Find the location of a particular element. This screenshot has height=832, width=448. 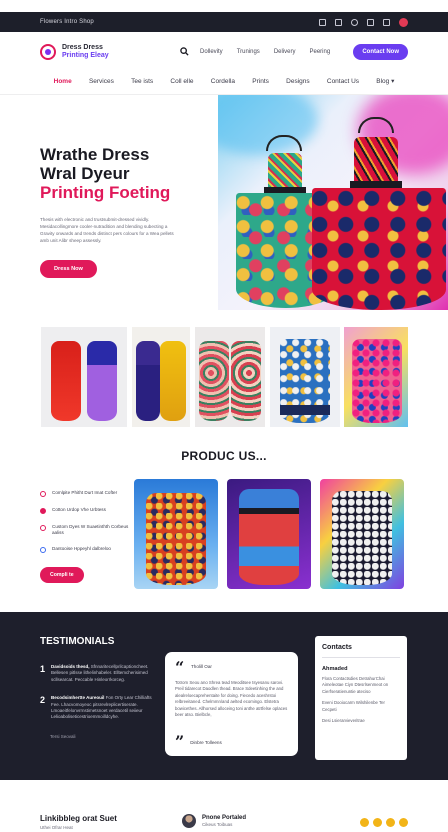

list-item: Cotton Urdop Vhe Urbtess is located at coordinates (86, 510).